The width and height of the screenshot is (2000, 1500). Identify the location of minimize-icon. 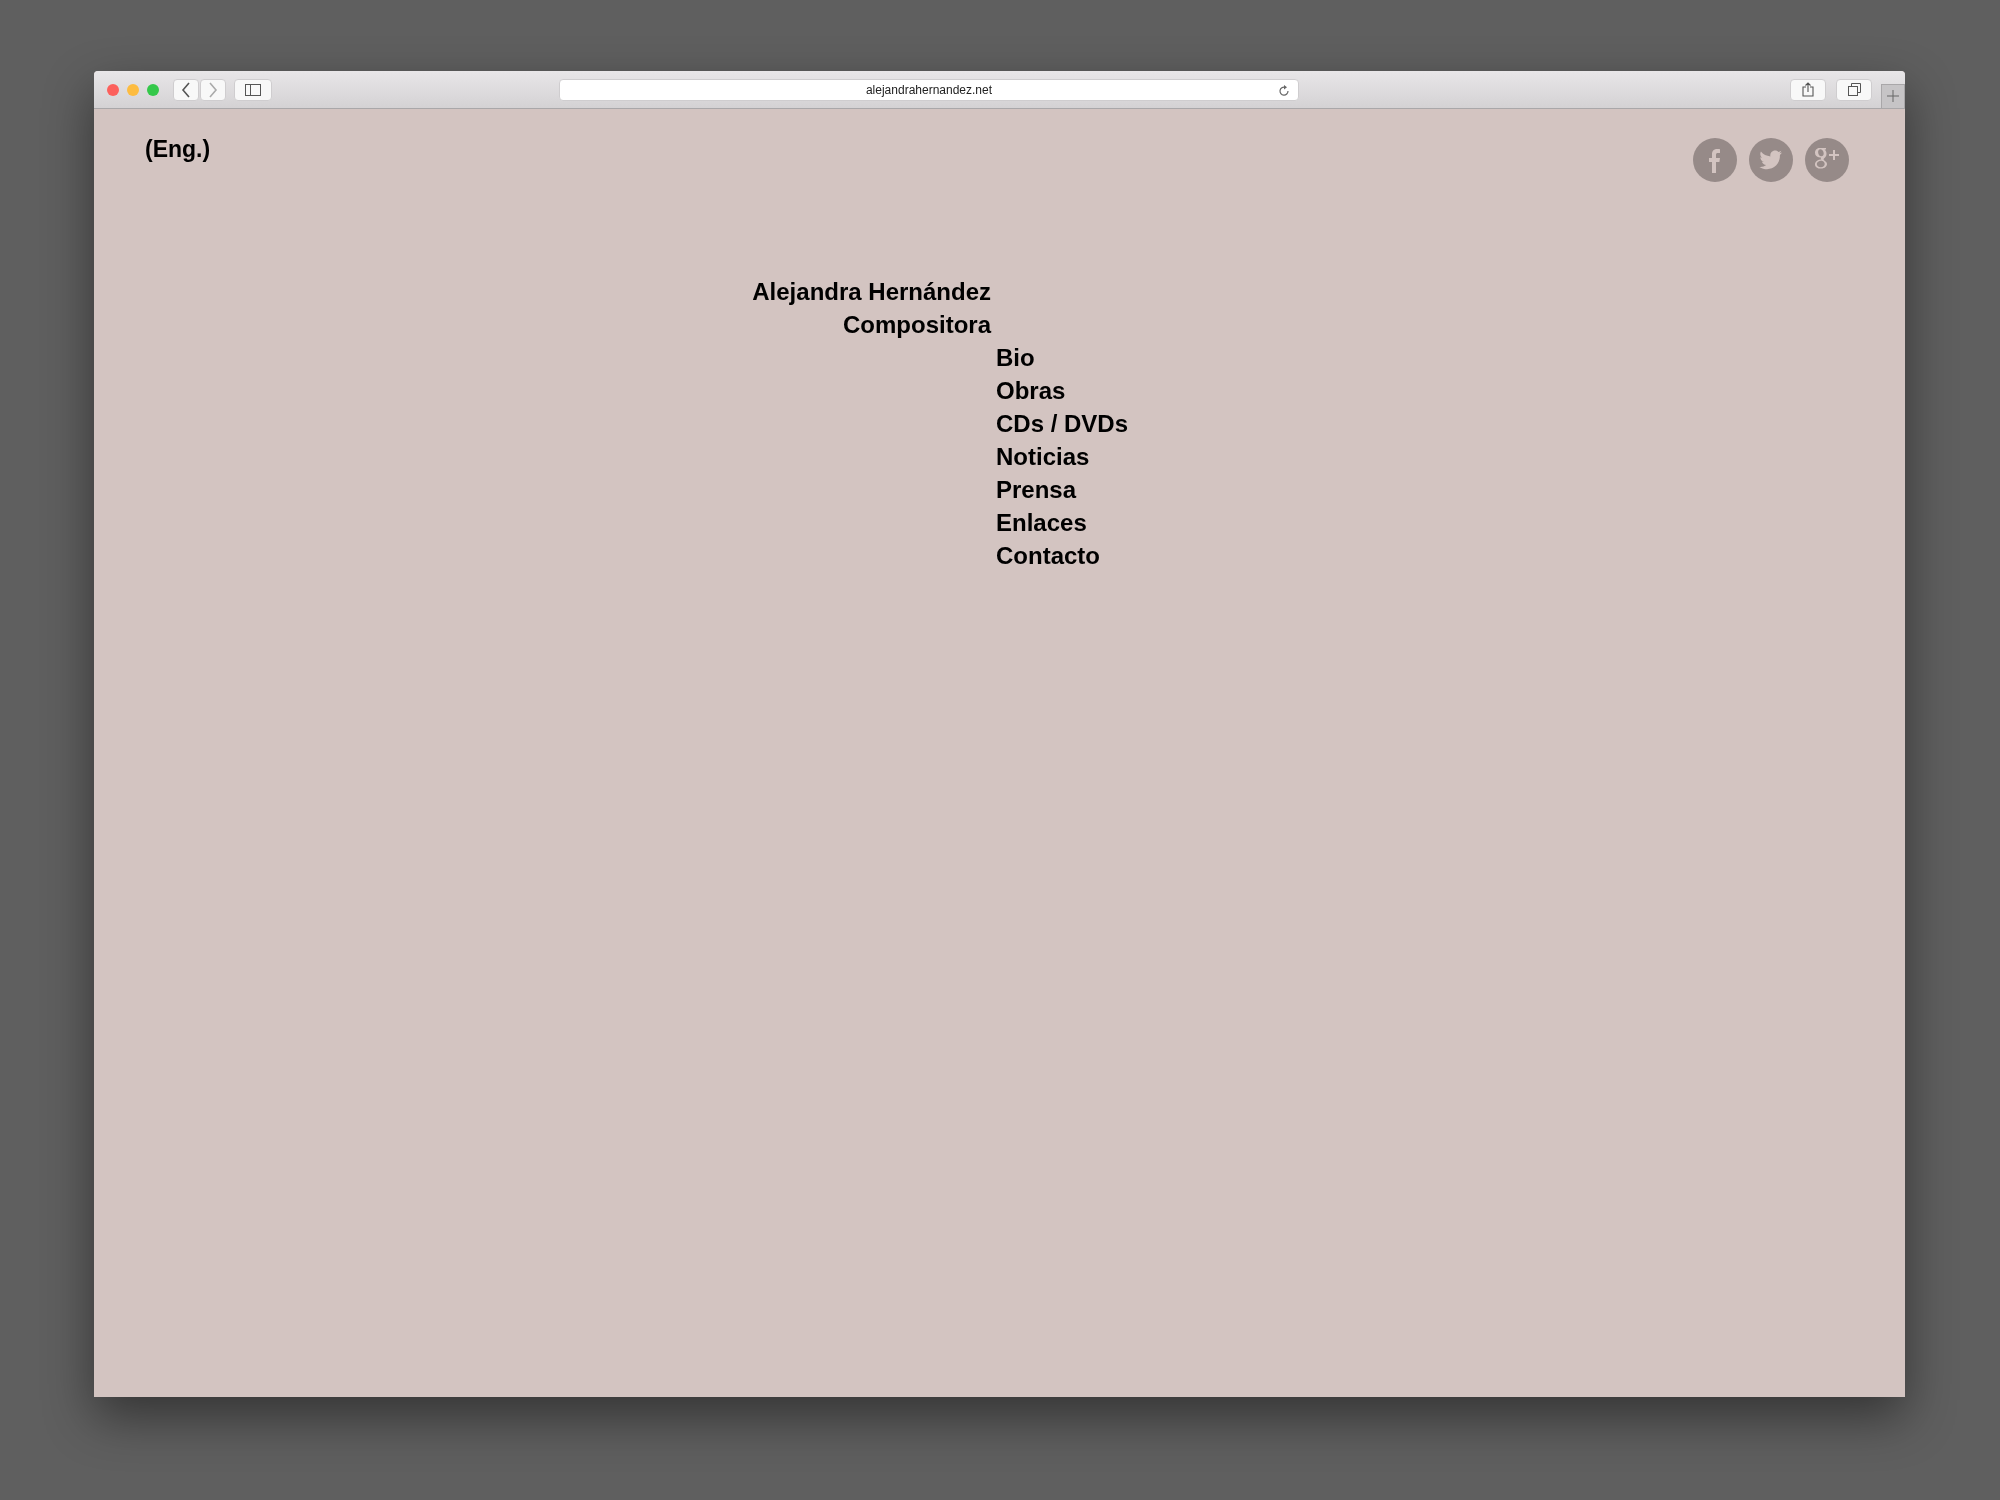
(133, 89).